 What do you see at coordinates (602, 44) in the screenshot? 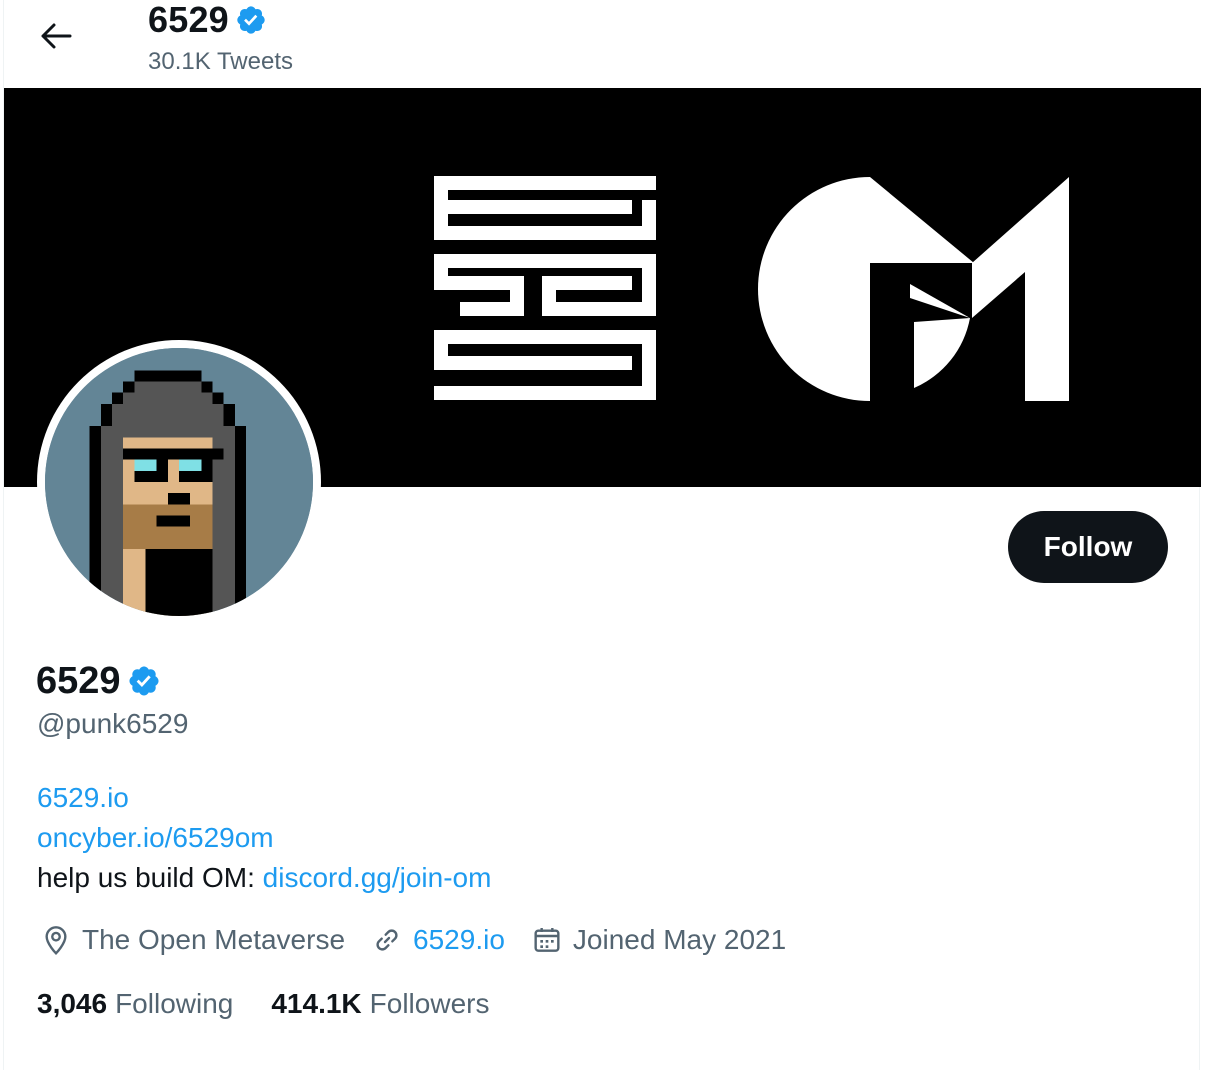
I see `profile-header-bar: 6529 30.1K Tweets` at bounding box center [602, 44].